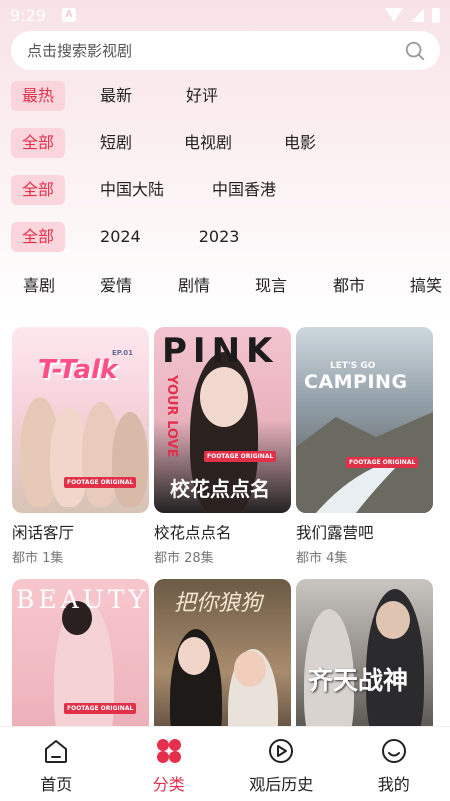 This screenshot has width=450, height=801. Describe the element at coordinates (168, 751) in the screenshot. I see `category-icon` at that location.